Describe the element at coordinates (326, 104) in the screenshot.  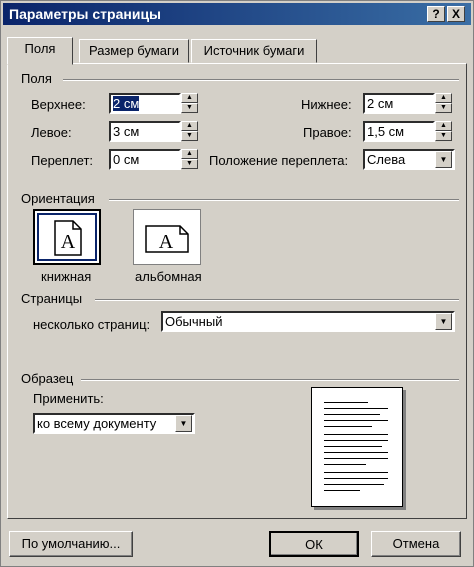
I see `bottom-margin-label: Нижнее:` at that location.